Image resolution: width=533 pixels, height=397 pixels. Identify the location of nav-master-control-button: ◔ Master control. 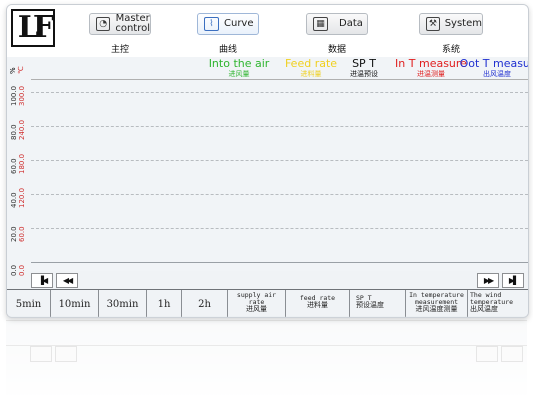
(120, 24).